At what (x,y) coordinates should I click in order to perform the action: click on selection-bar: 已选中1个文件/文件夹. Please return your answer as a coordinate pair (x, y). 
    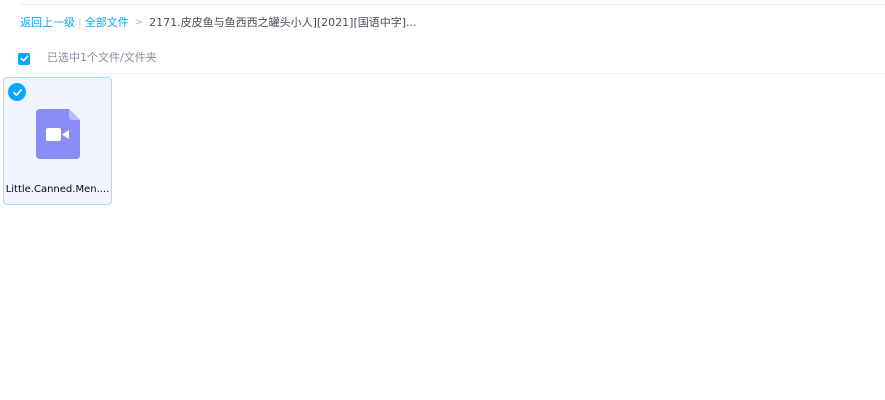
    Looking at the image, I should click on (87, 57).